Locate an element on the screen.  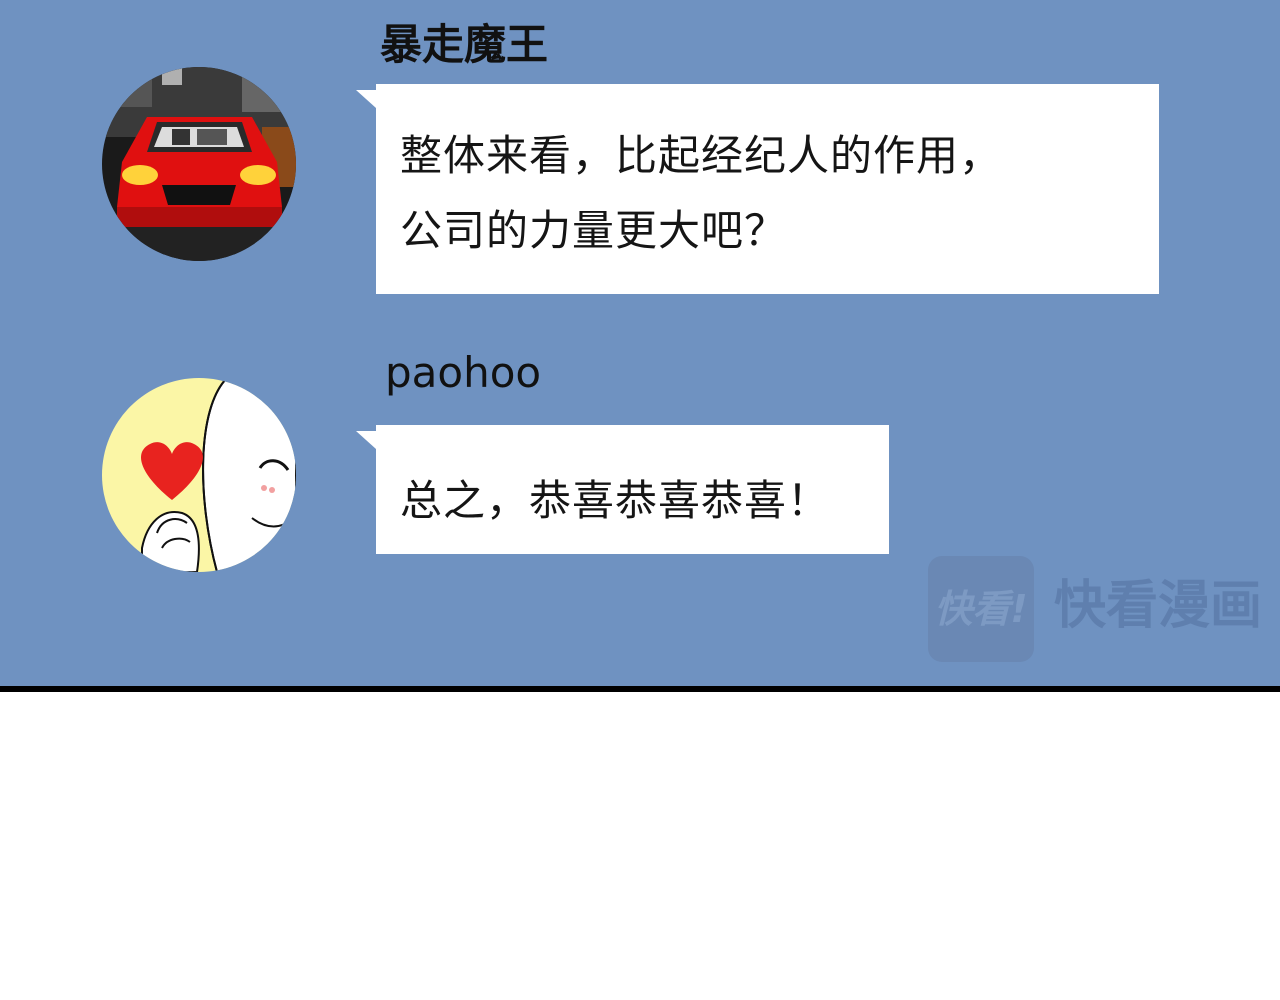
red-sports-car-icon is located at coordinates (199, 164).